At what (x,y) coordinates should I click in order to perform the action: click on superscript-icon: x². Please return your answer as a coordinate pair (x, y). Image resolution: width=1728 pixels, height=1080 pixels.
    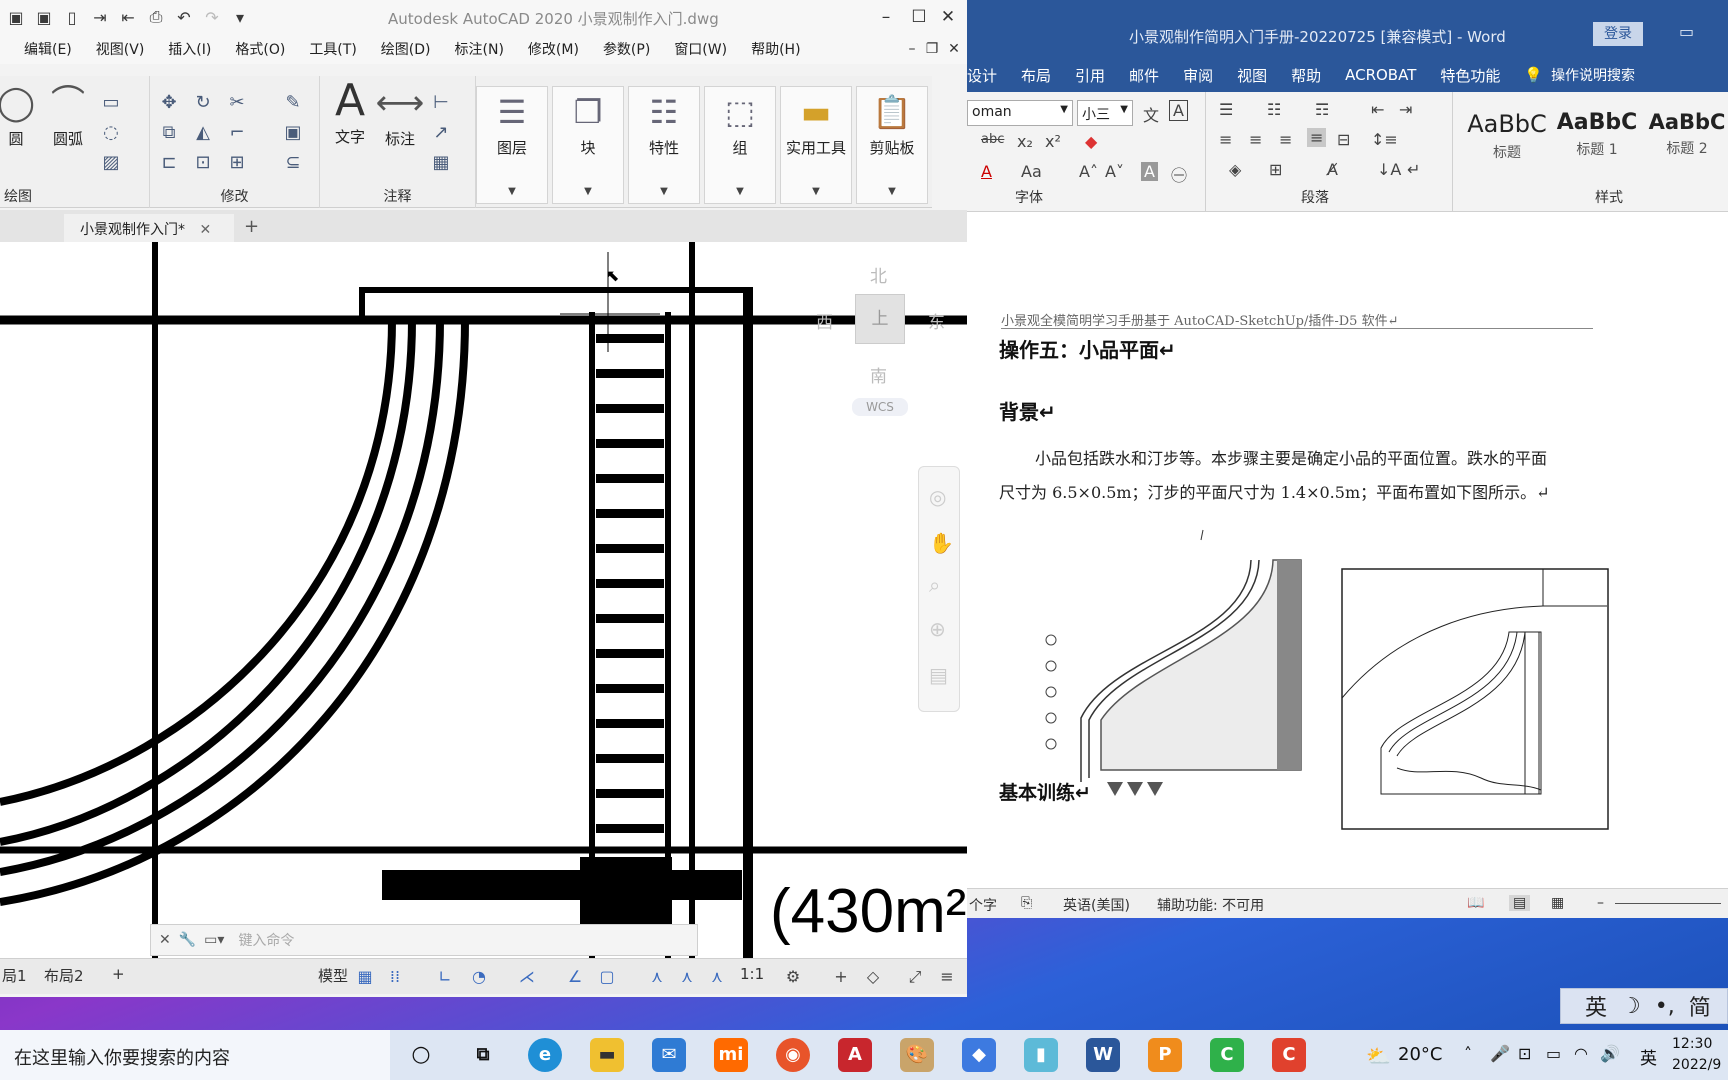
    Looking at the image, I should click on (1053, 141).